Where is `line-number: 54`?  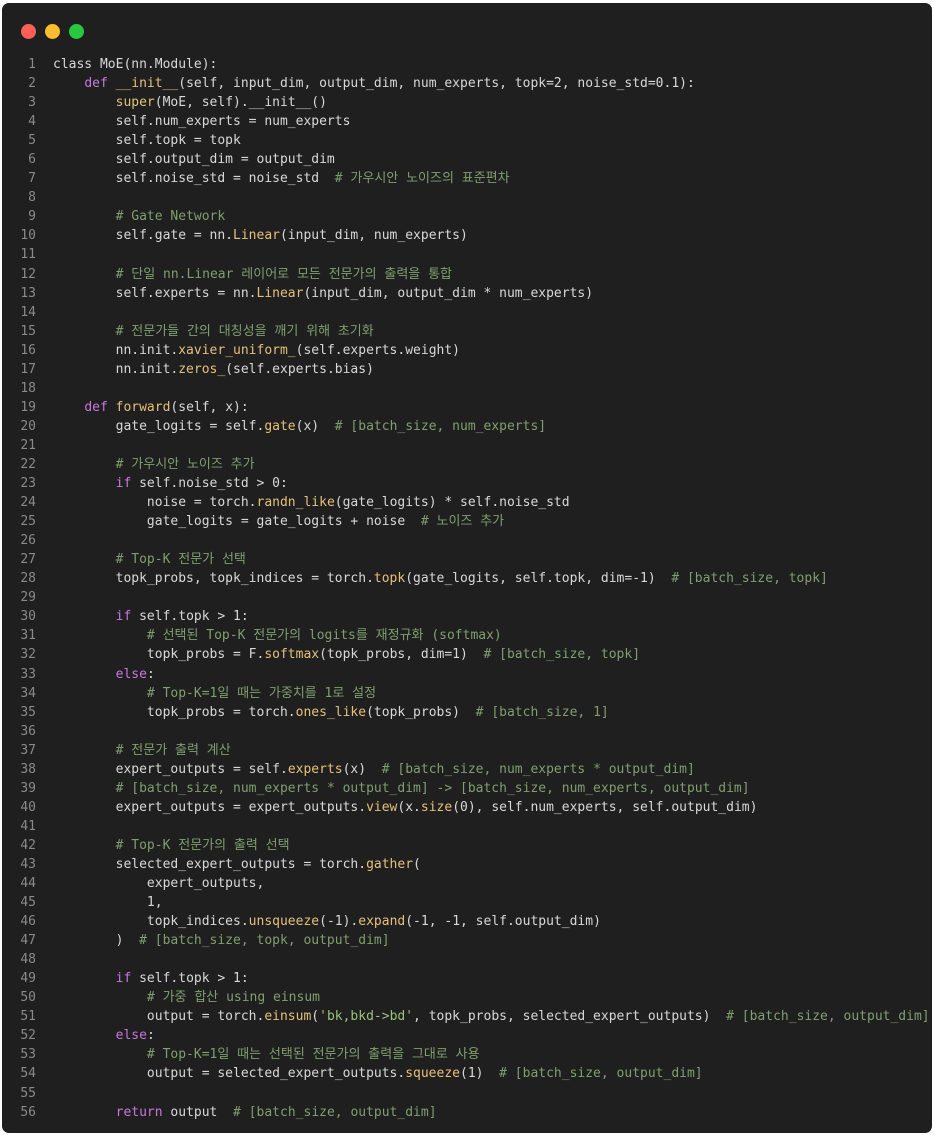 line-number: 54 is located at coordinates (28, 1074).